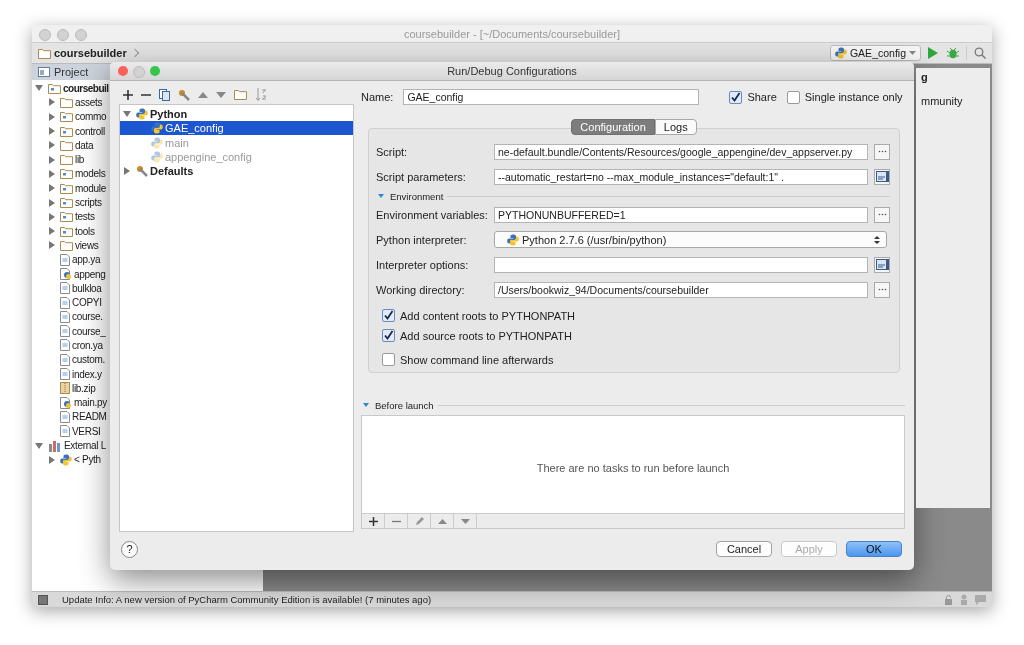 This screenshot has width=1024, height=645. What do you see at coordinates (87, 374) in the screenshot?
I see `tree-item: index.y` at bounding box center [87, 374].